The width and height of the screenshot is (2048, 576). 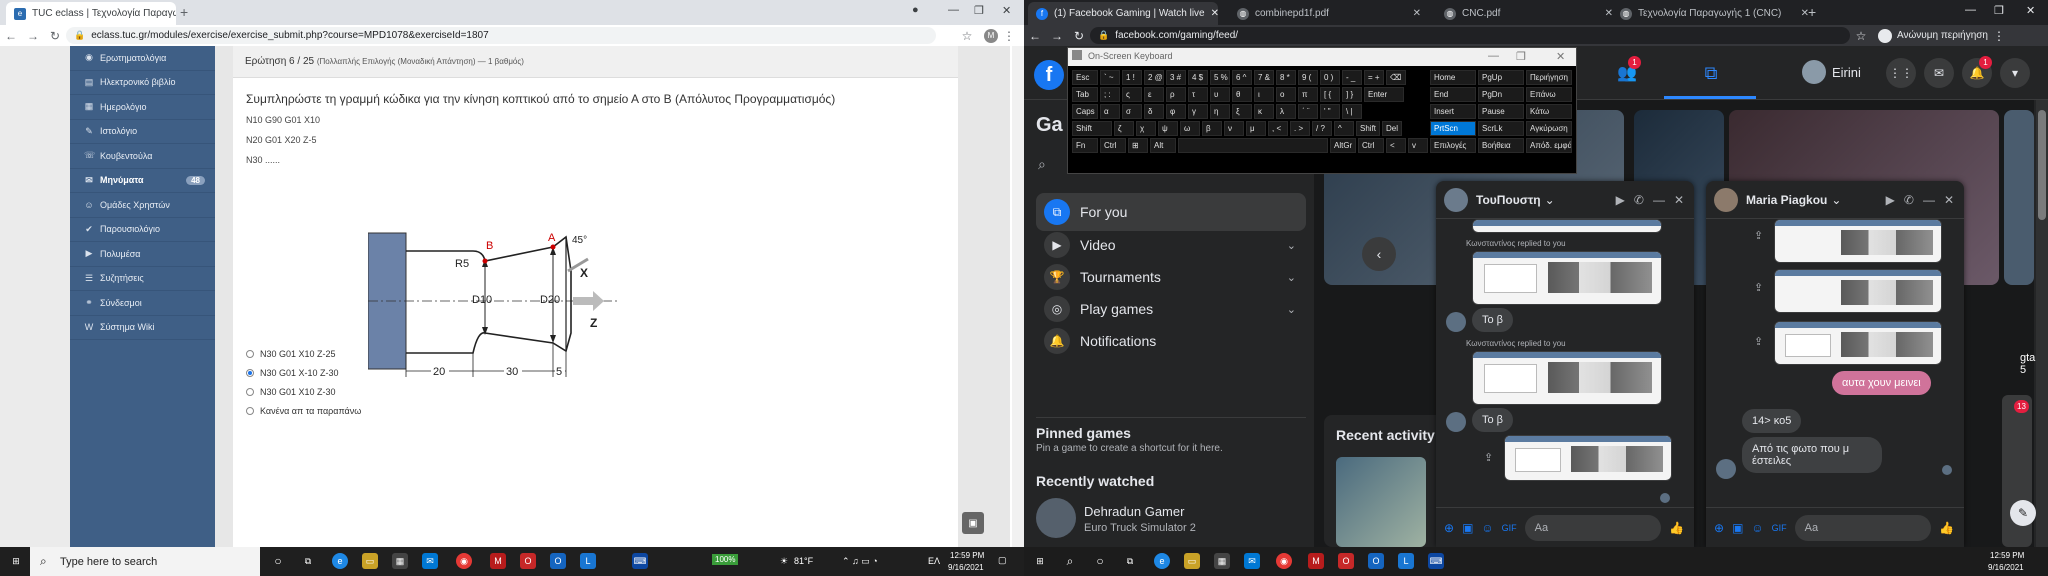 I want to click on keyboard-app-icon: ⌨, so click(x=1436, y=561).